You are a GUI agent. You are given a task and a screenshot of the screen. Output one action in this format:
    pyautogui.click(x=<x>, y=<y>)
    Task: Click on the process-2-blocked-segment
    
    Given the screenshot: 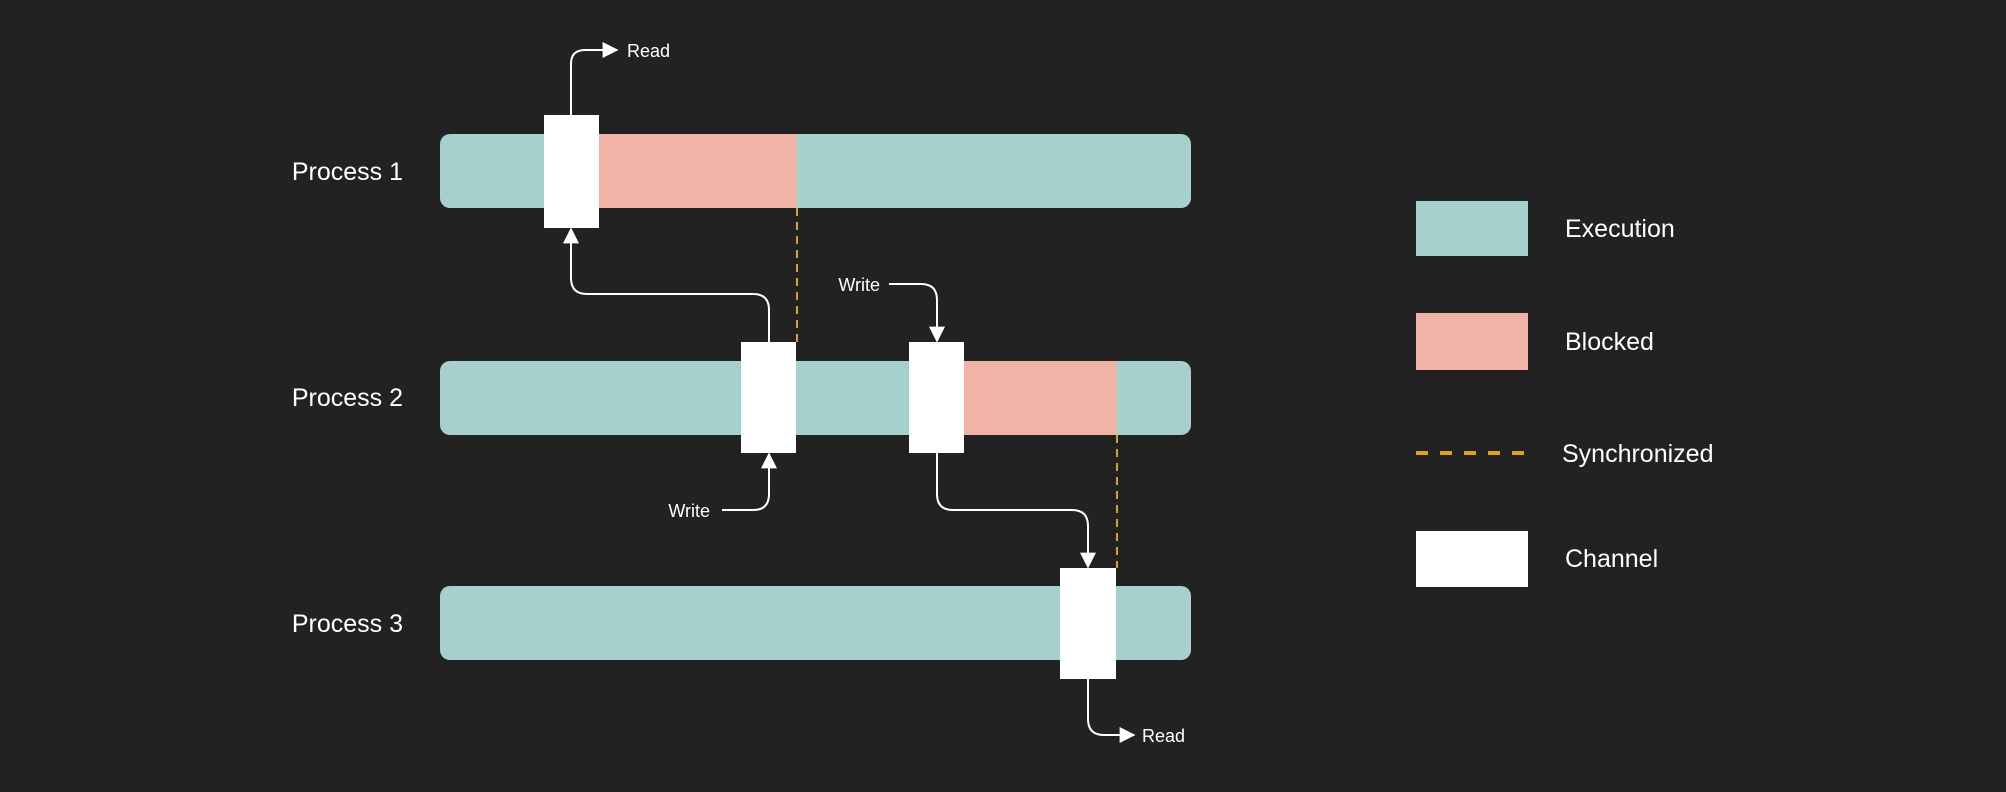 What is the action you would take?
    pyautogui.click(x=1040, y=398)
    